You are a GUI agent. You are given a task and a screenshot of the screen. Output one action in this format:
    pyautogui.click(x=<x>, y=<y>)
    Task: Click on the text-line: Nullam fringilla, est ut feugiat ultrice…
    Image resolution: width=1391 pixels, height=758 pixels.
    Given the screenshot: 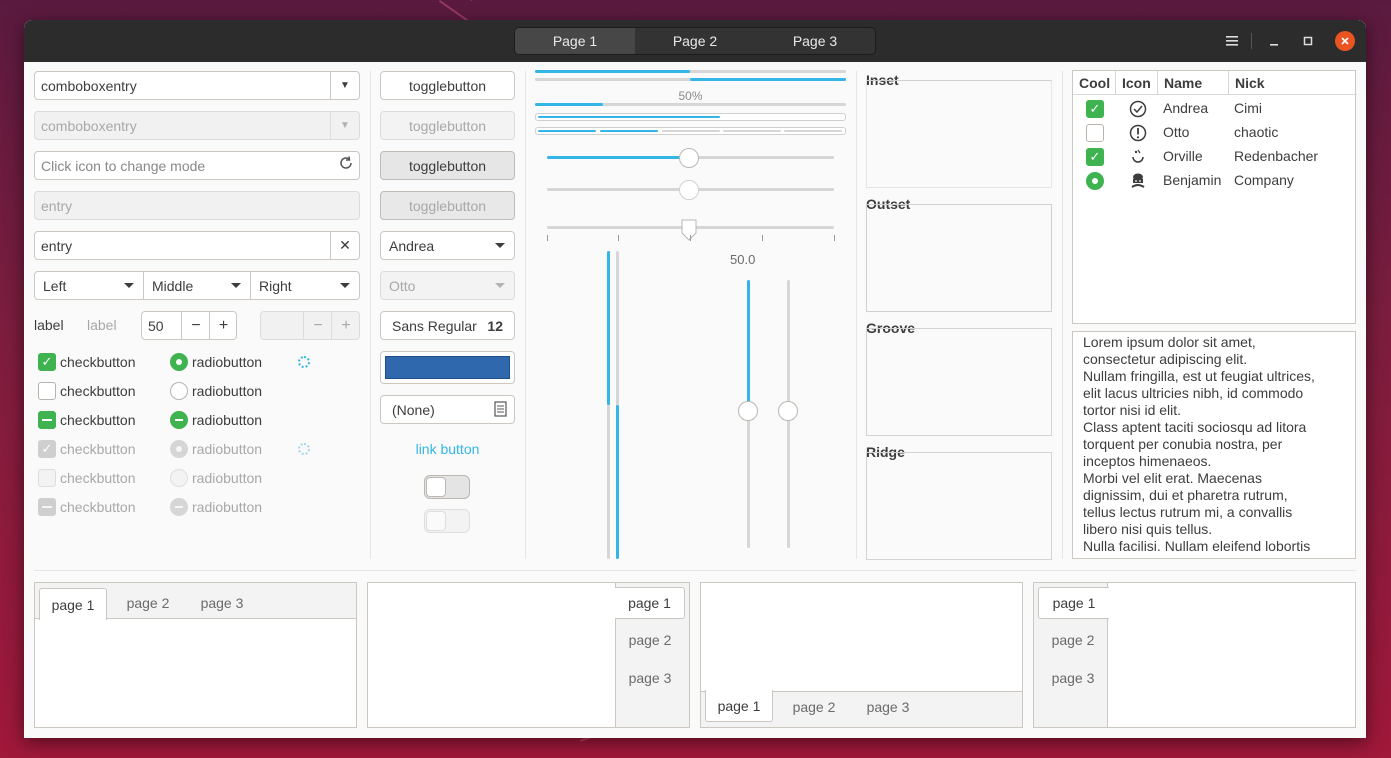 What is the action you would take?
    pyautogui.click(x=1199, y=376)
    